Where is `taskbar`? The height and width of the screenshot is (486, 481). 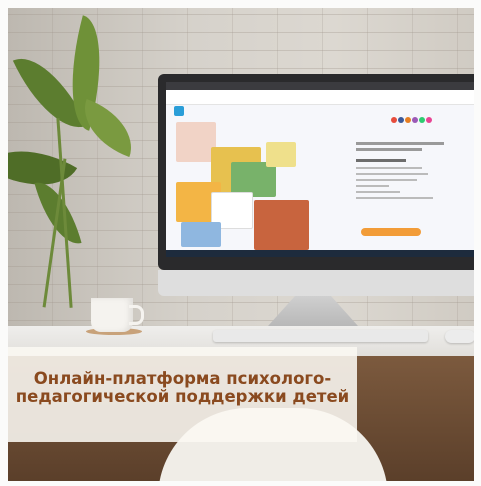
taskbar is located at coordinates (320, 253).